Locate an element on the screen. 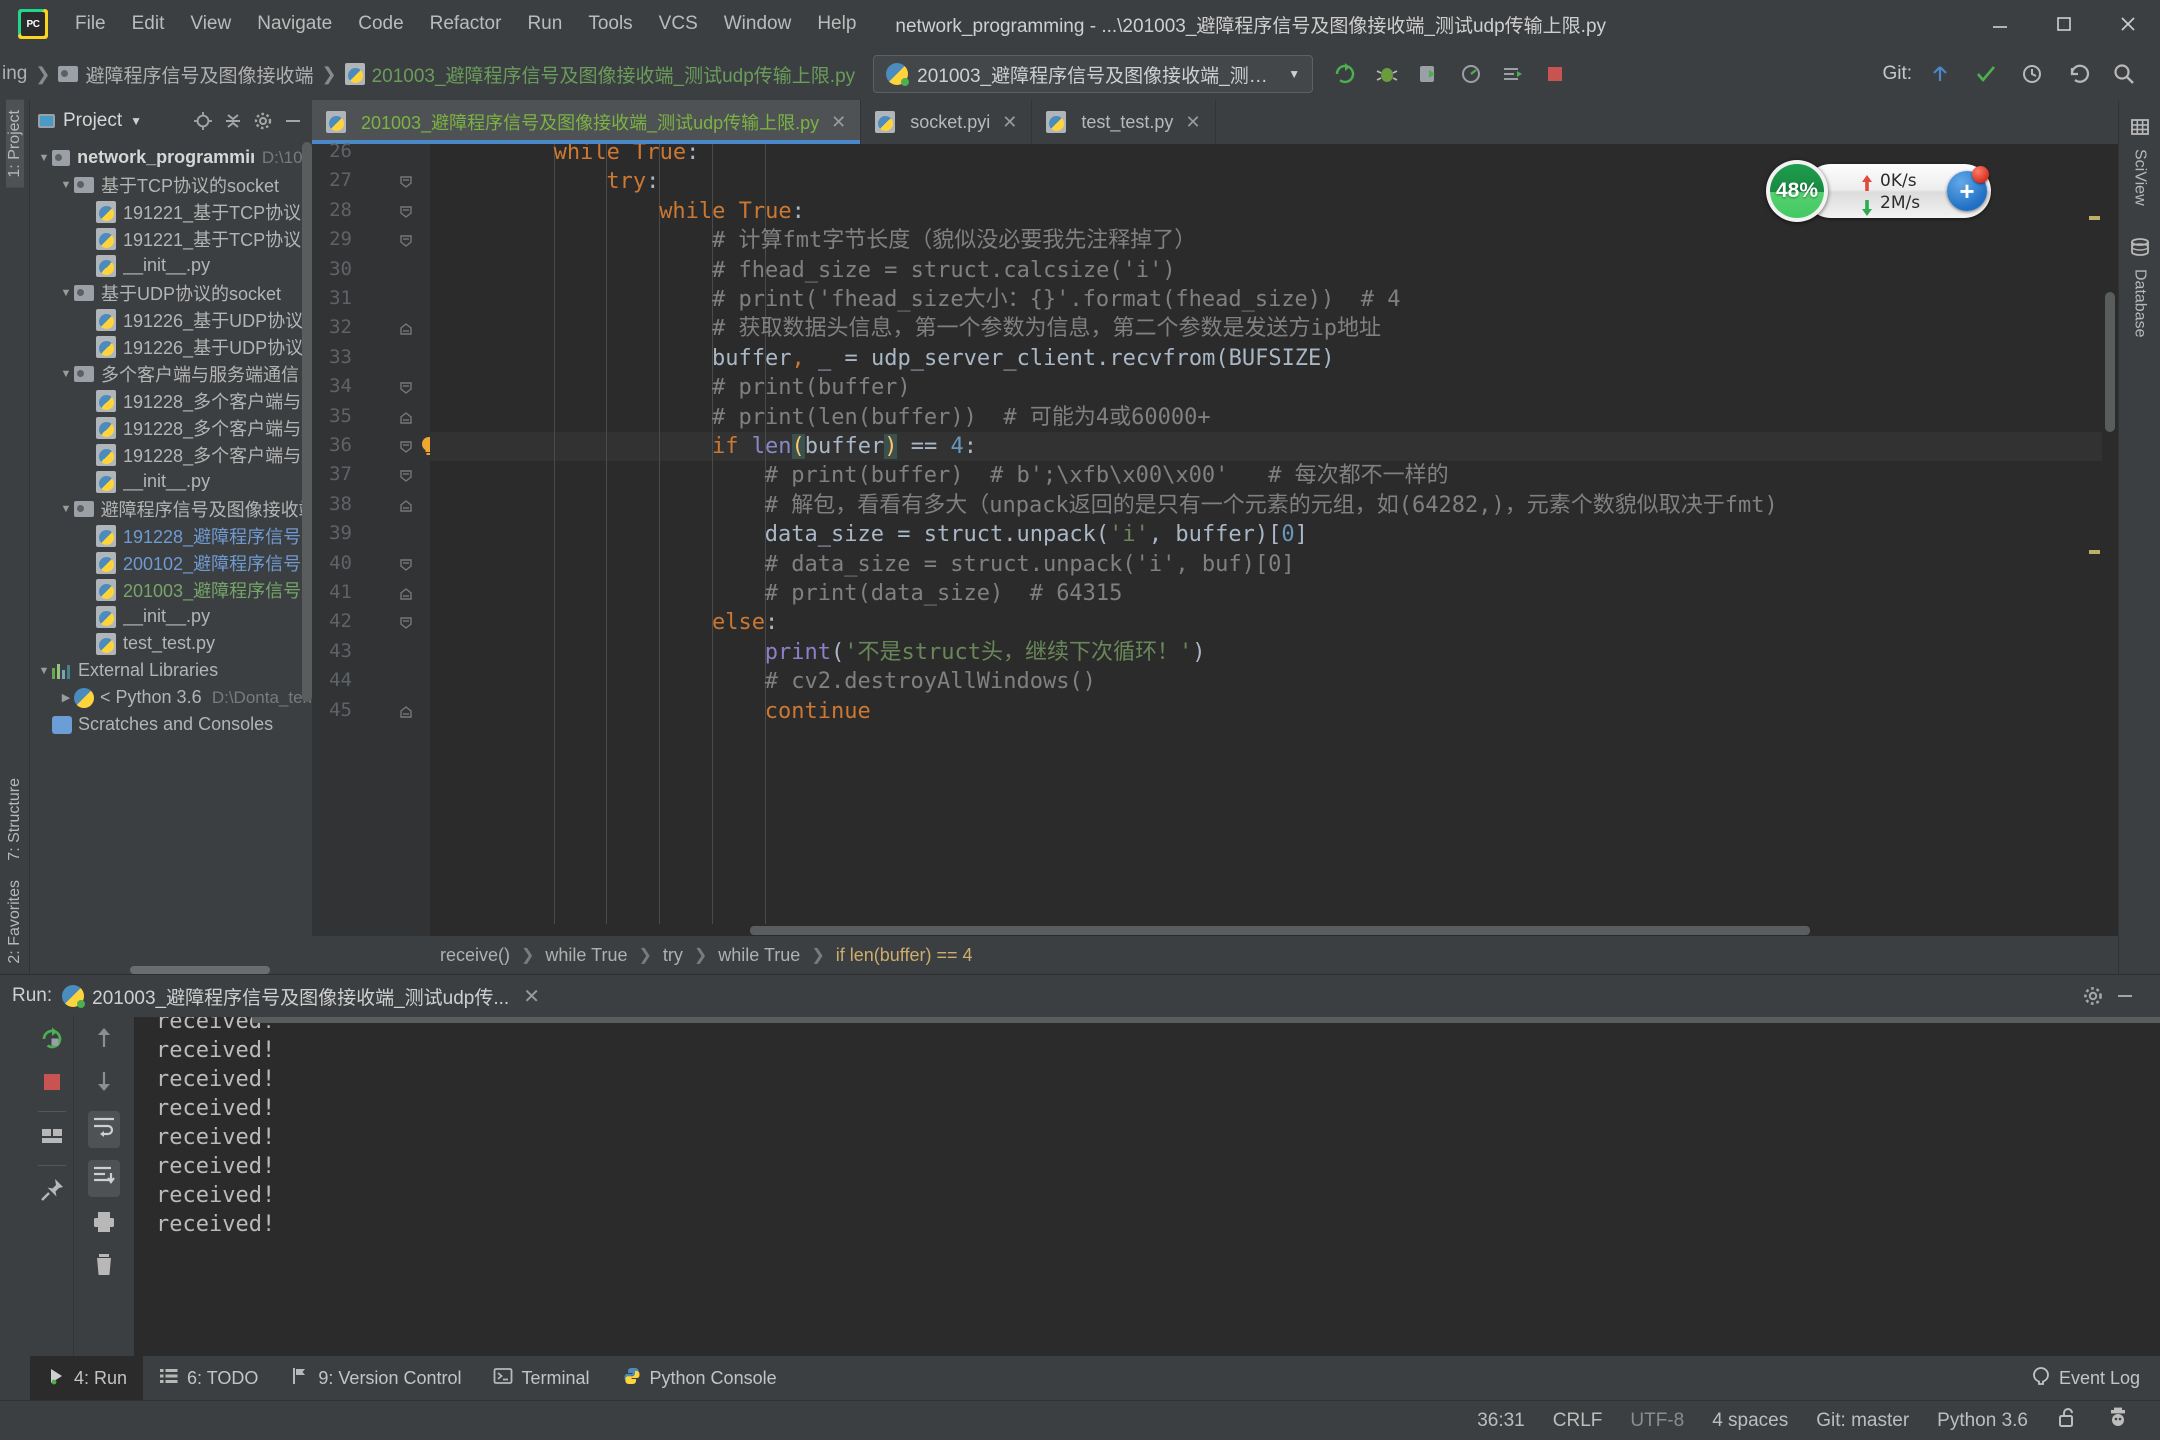 The image size is (2160, 1440). code-breadcrumb-item: if len(buffer) == 4 is located at coordinates (904, 955).